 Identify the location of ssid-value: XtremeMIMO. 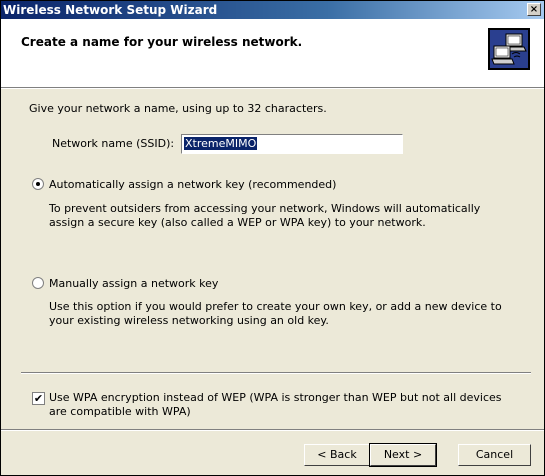
(221, 143).